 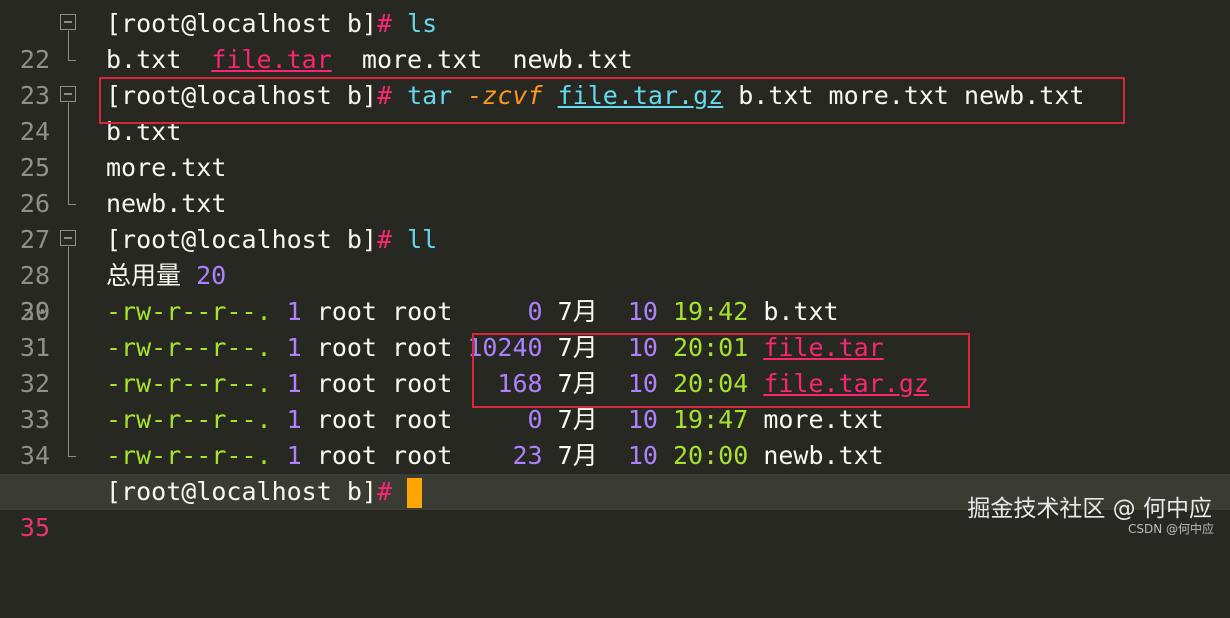 What do you see at coordinates (271, 59) in the screenshot?
I see `archive-file-name: file.tar` at bounding box center [271, 59].